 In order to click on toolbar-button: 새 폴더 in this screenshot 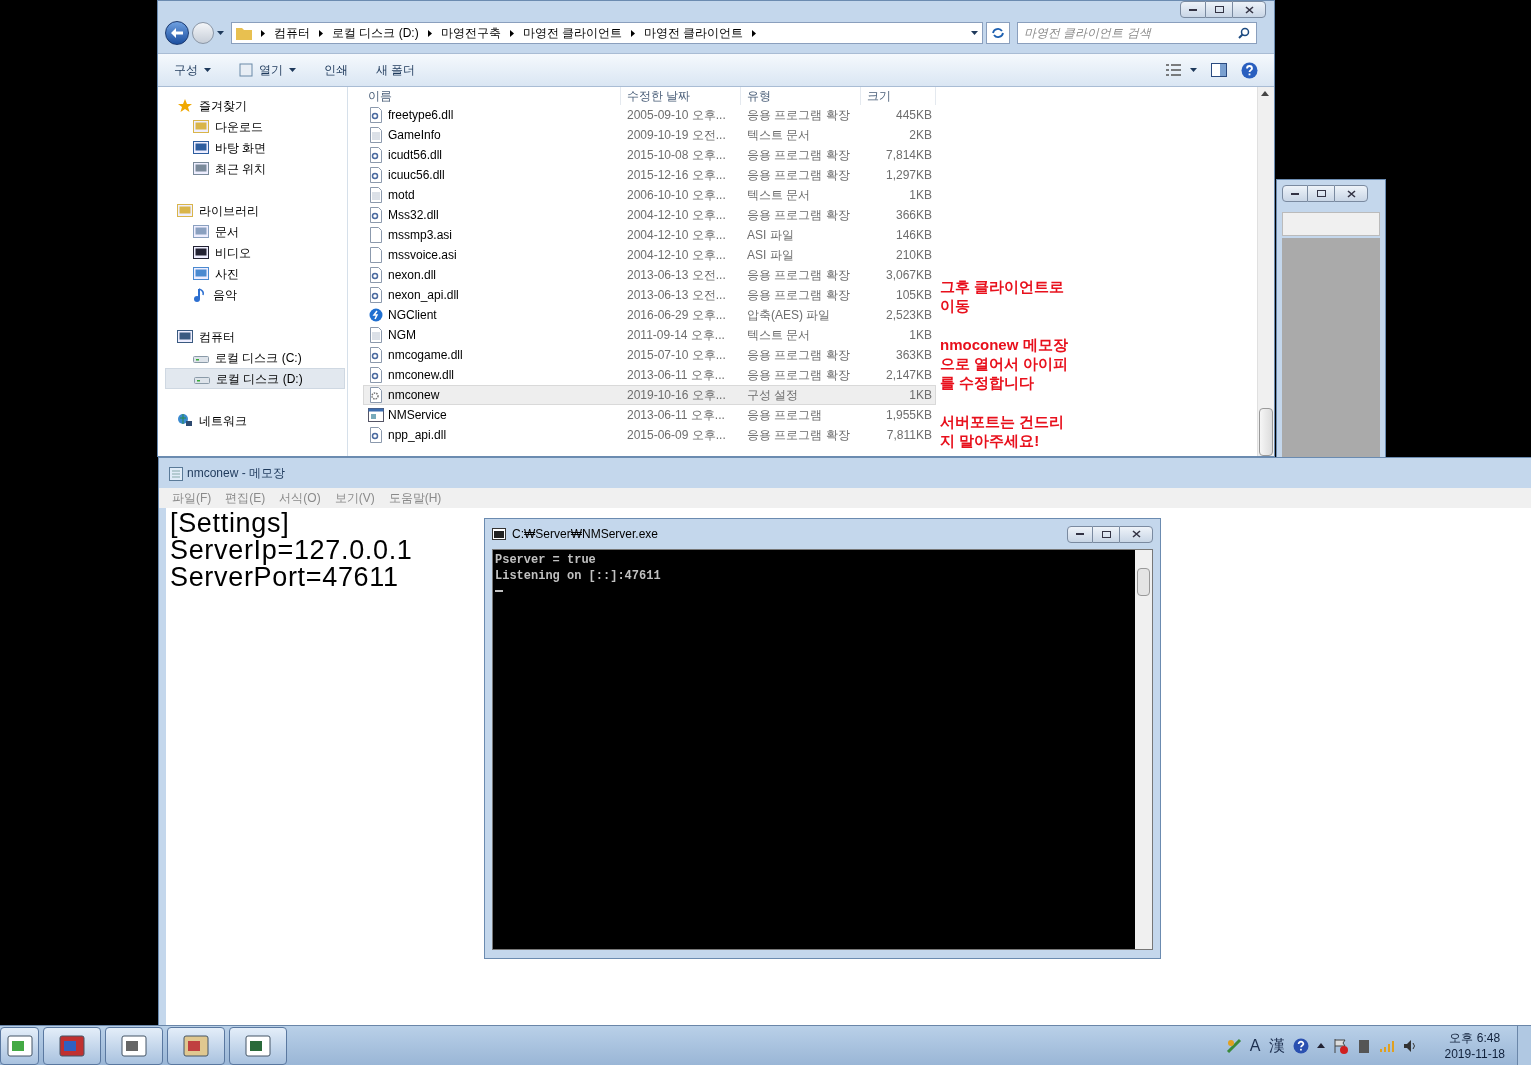, I will do `click(396, 70)`.